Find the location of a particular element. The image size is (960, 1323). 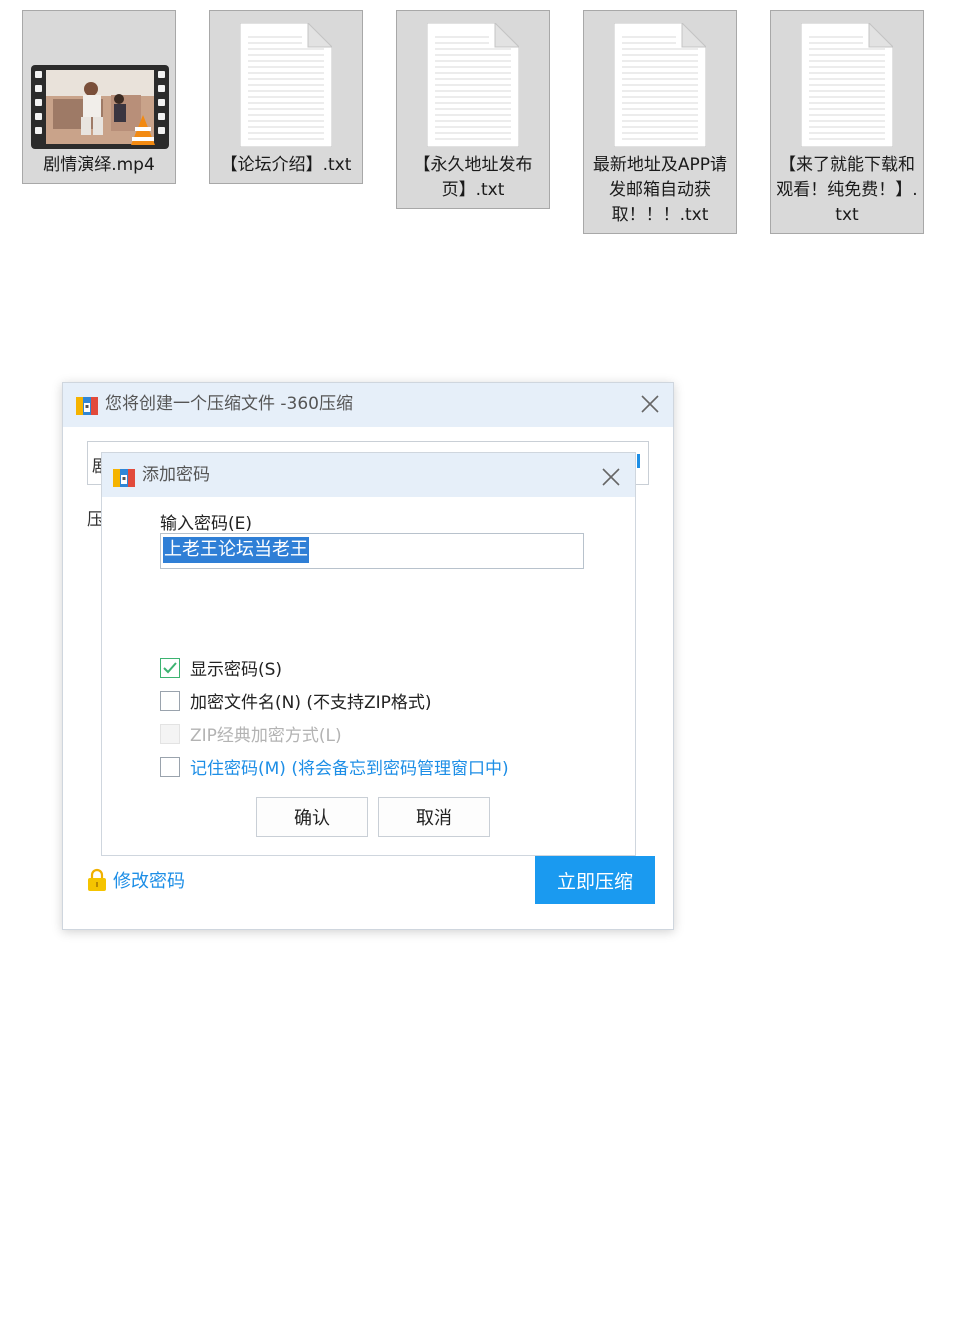

checkmark-icon is located at coordinates (170, 667).